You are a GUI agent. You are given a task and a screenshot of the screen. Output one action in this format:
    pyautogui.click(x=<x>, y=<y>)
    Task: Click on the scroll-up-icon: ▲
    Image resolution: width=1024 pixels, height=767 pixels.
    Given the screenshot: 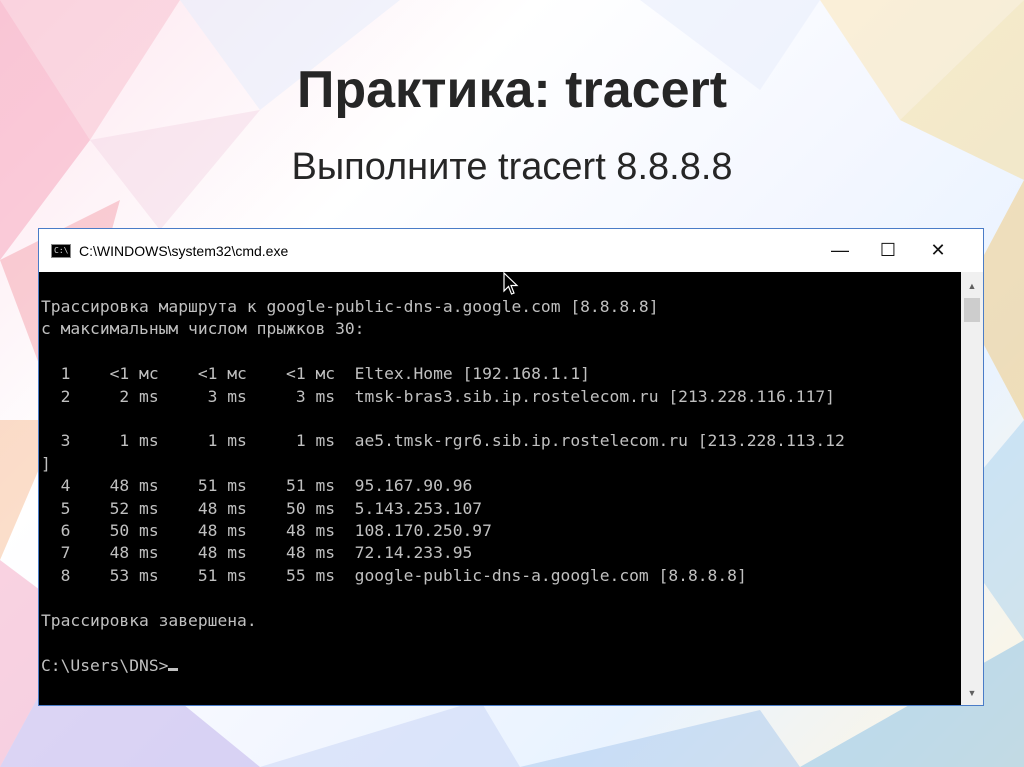 What is the action you would take?
    pyautogui.click(x=972, y=286)
    